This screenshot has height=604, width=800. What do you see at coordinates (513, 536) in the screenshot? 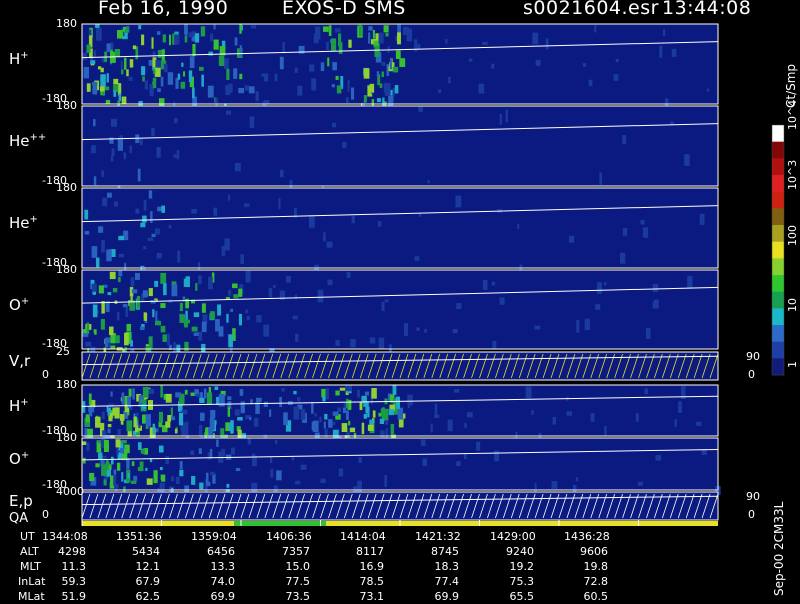
I see `ephemeris-cell: 1429:00` at bounding box center [513, 536].